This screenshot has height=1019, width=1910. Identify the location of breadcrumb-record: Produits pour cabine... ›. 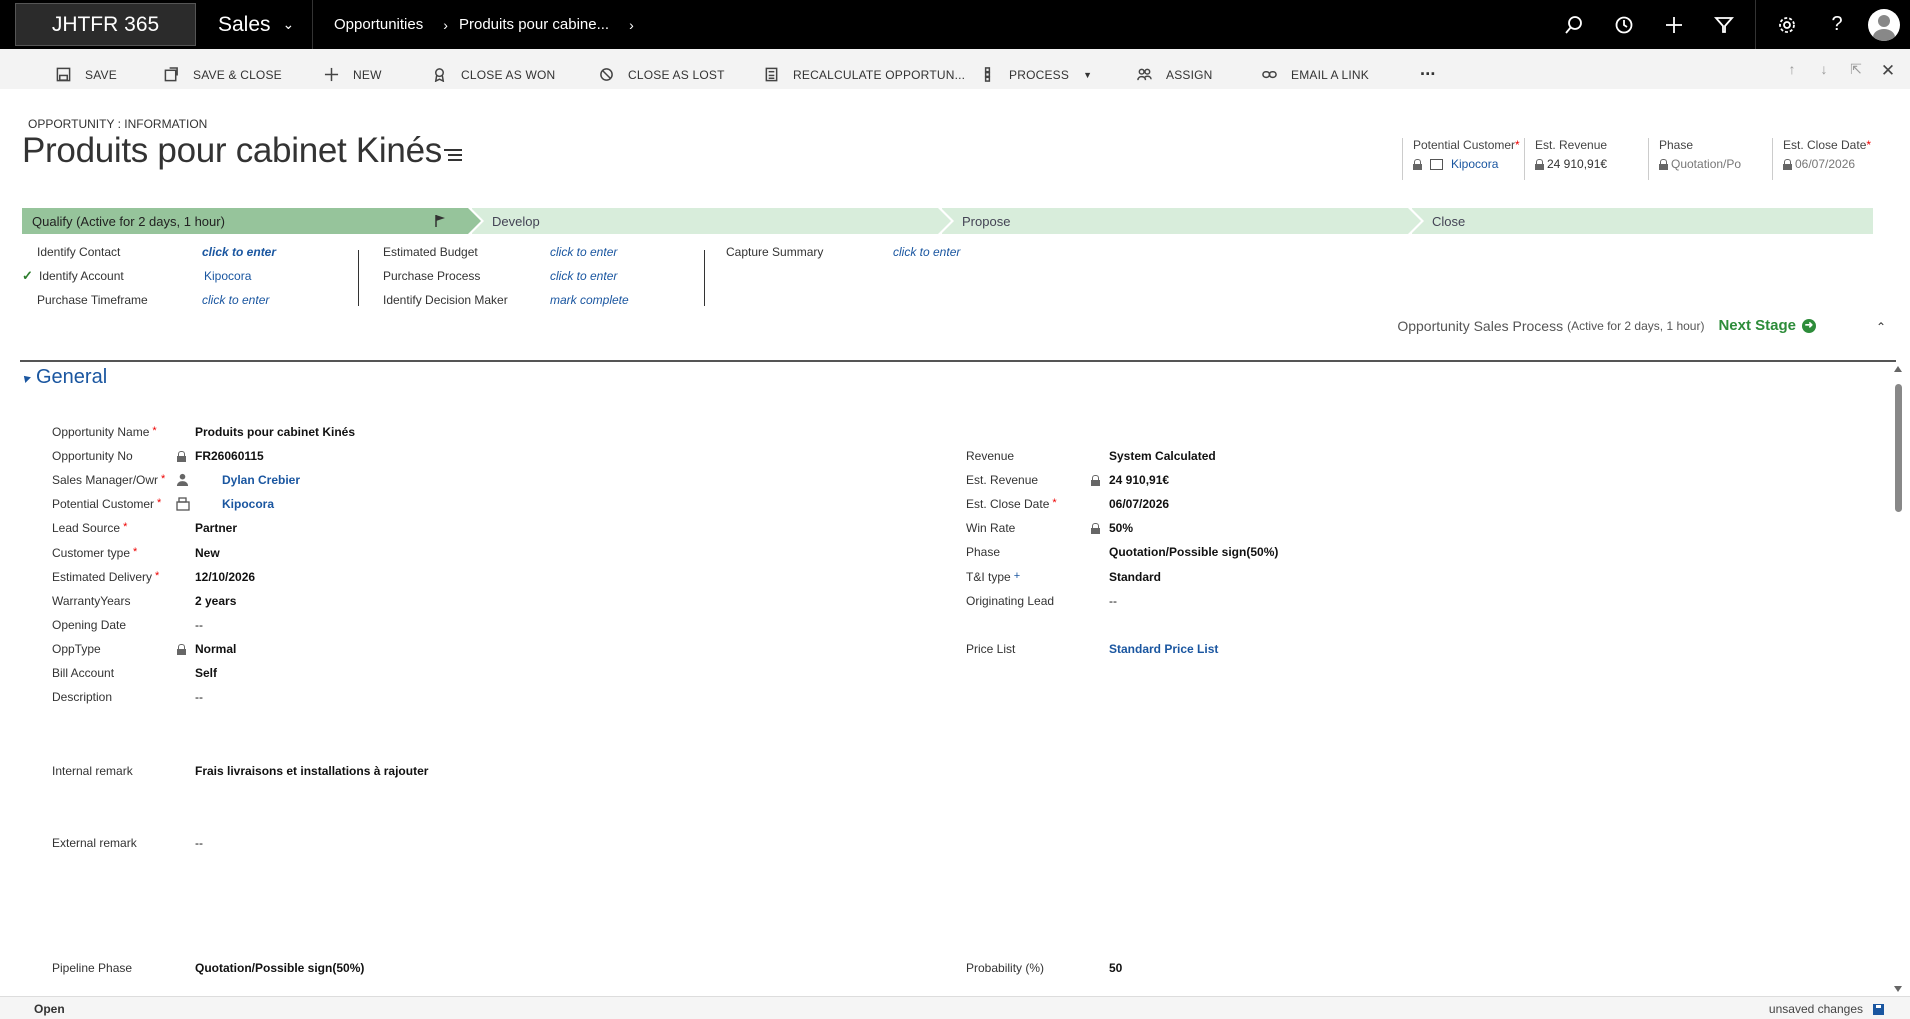
(546, 24).